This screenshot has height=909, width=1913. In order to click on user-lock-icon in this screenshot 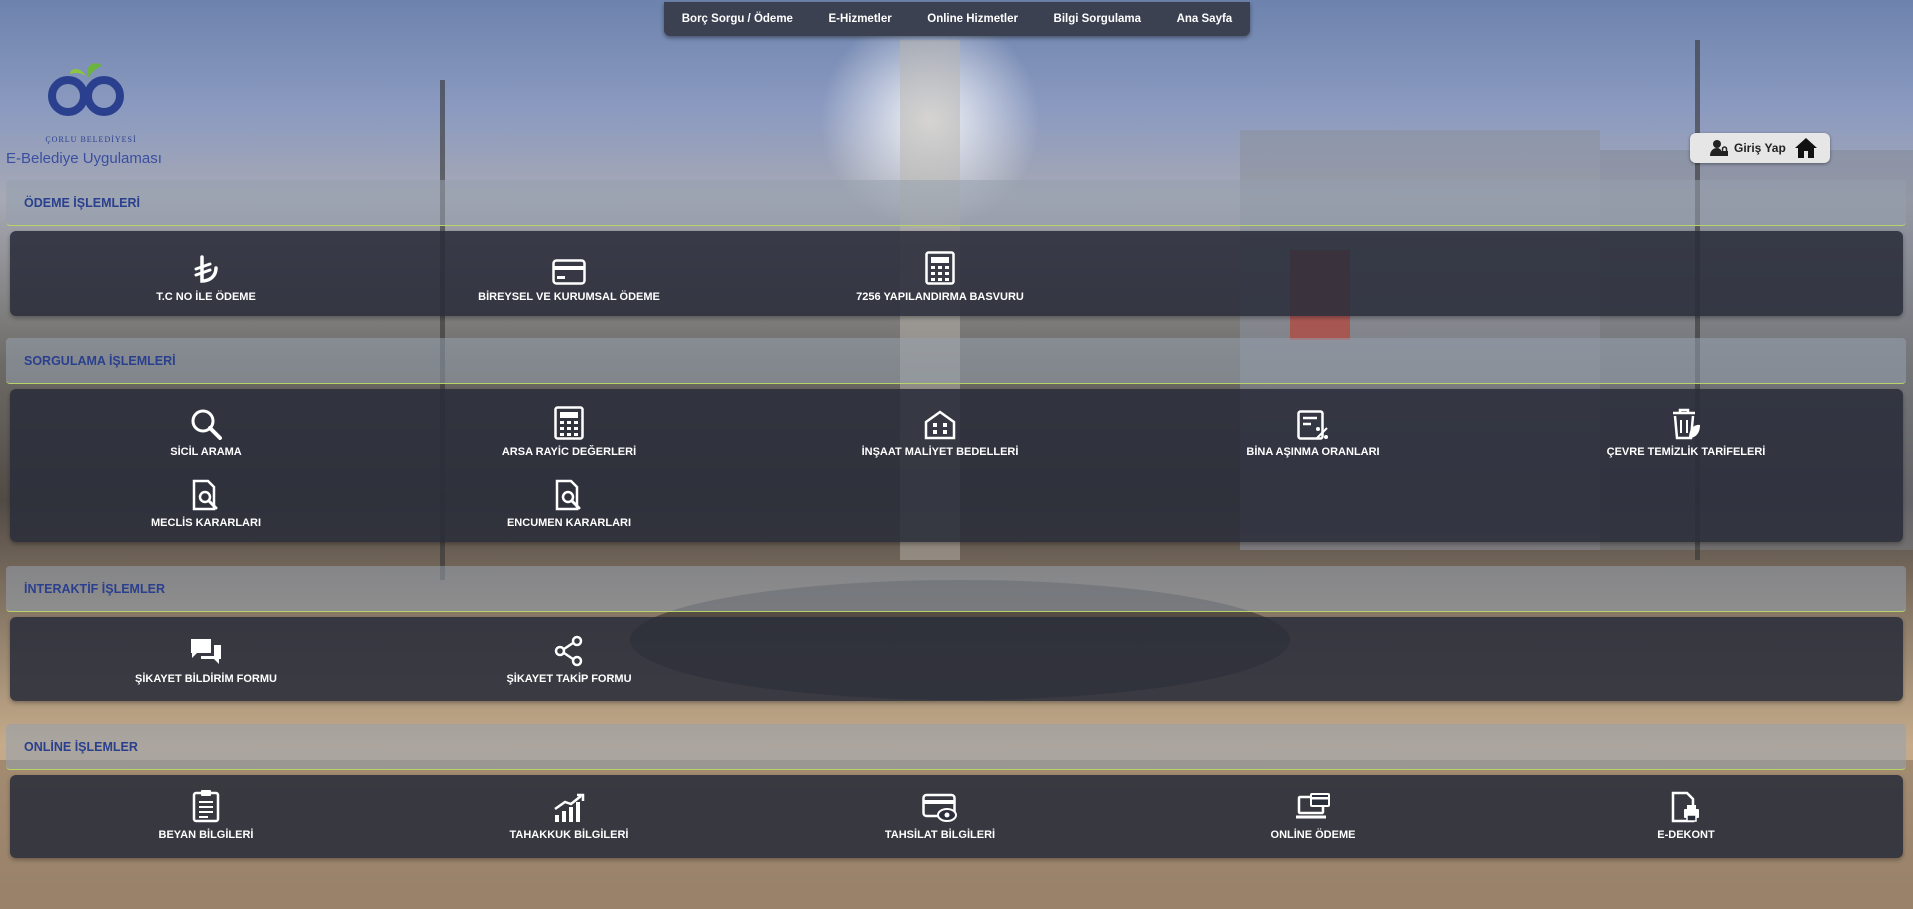, I will do `click(1719, 148)`.